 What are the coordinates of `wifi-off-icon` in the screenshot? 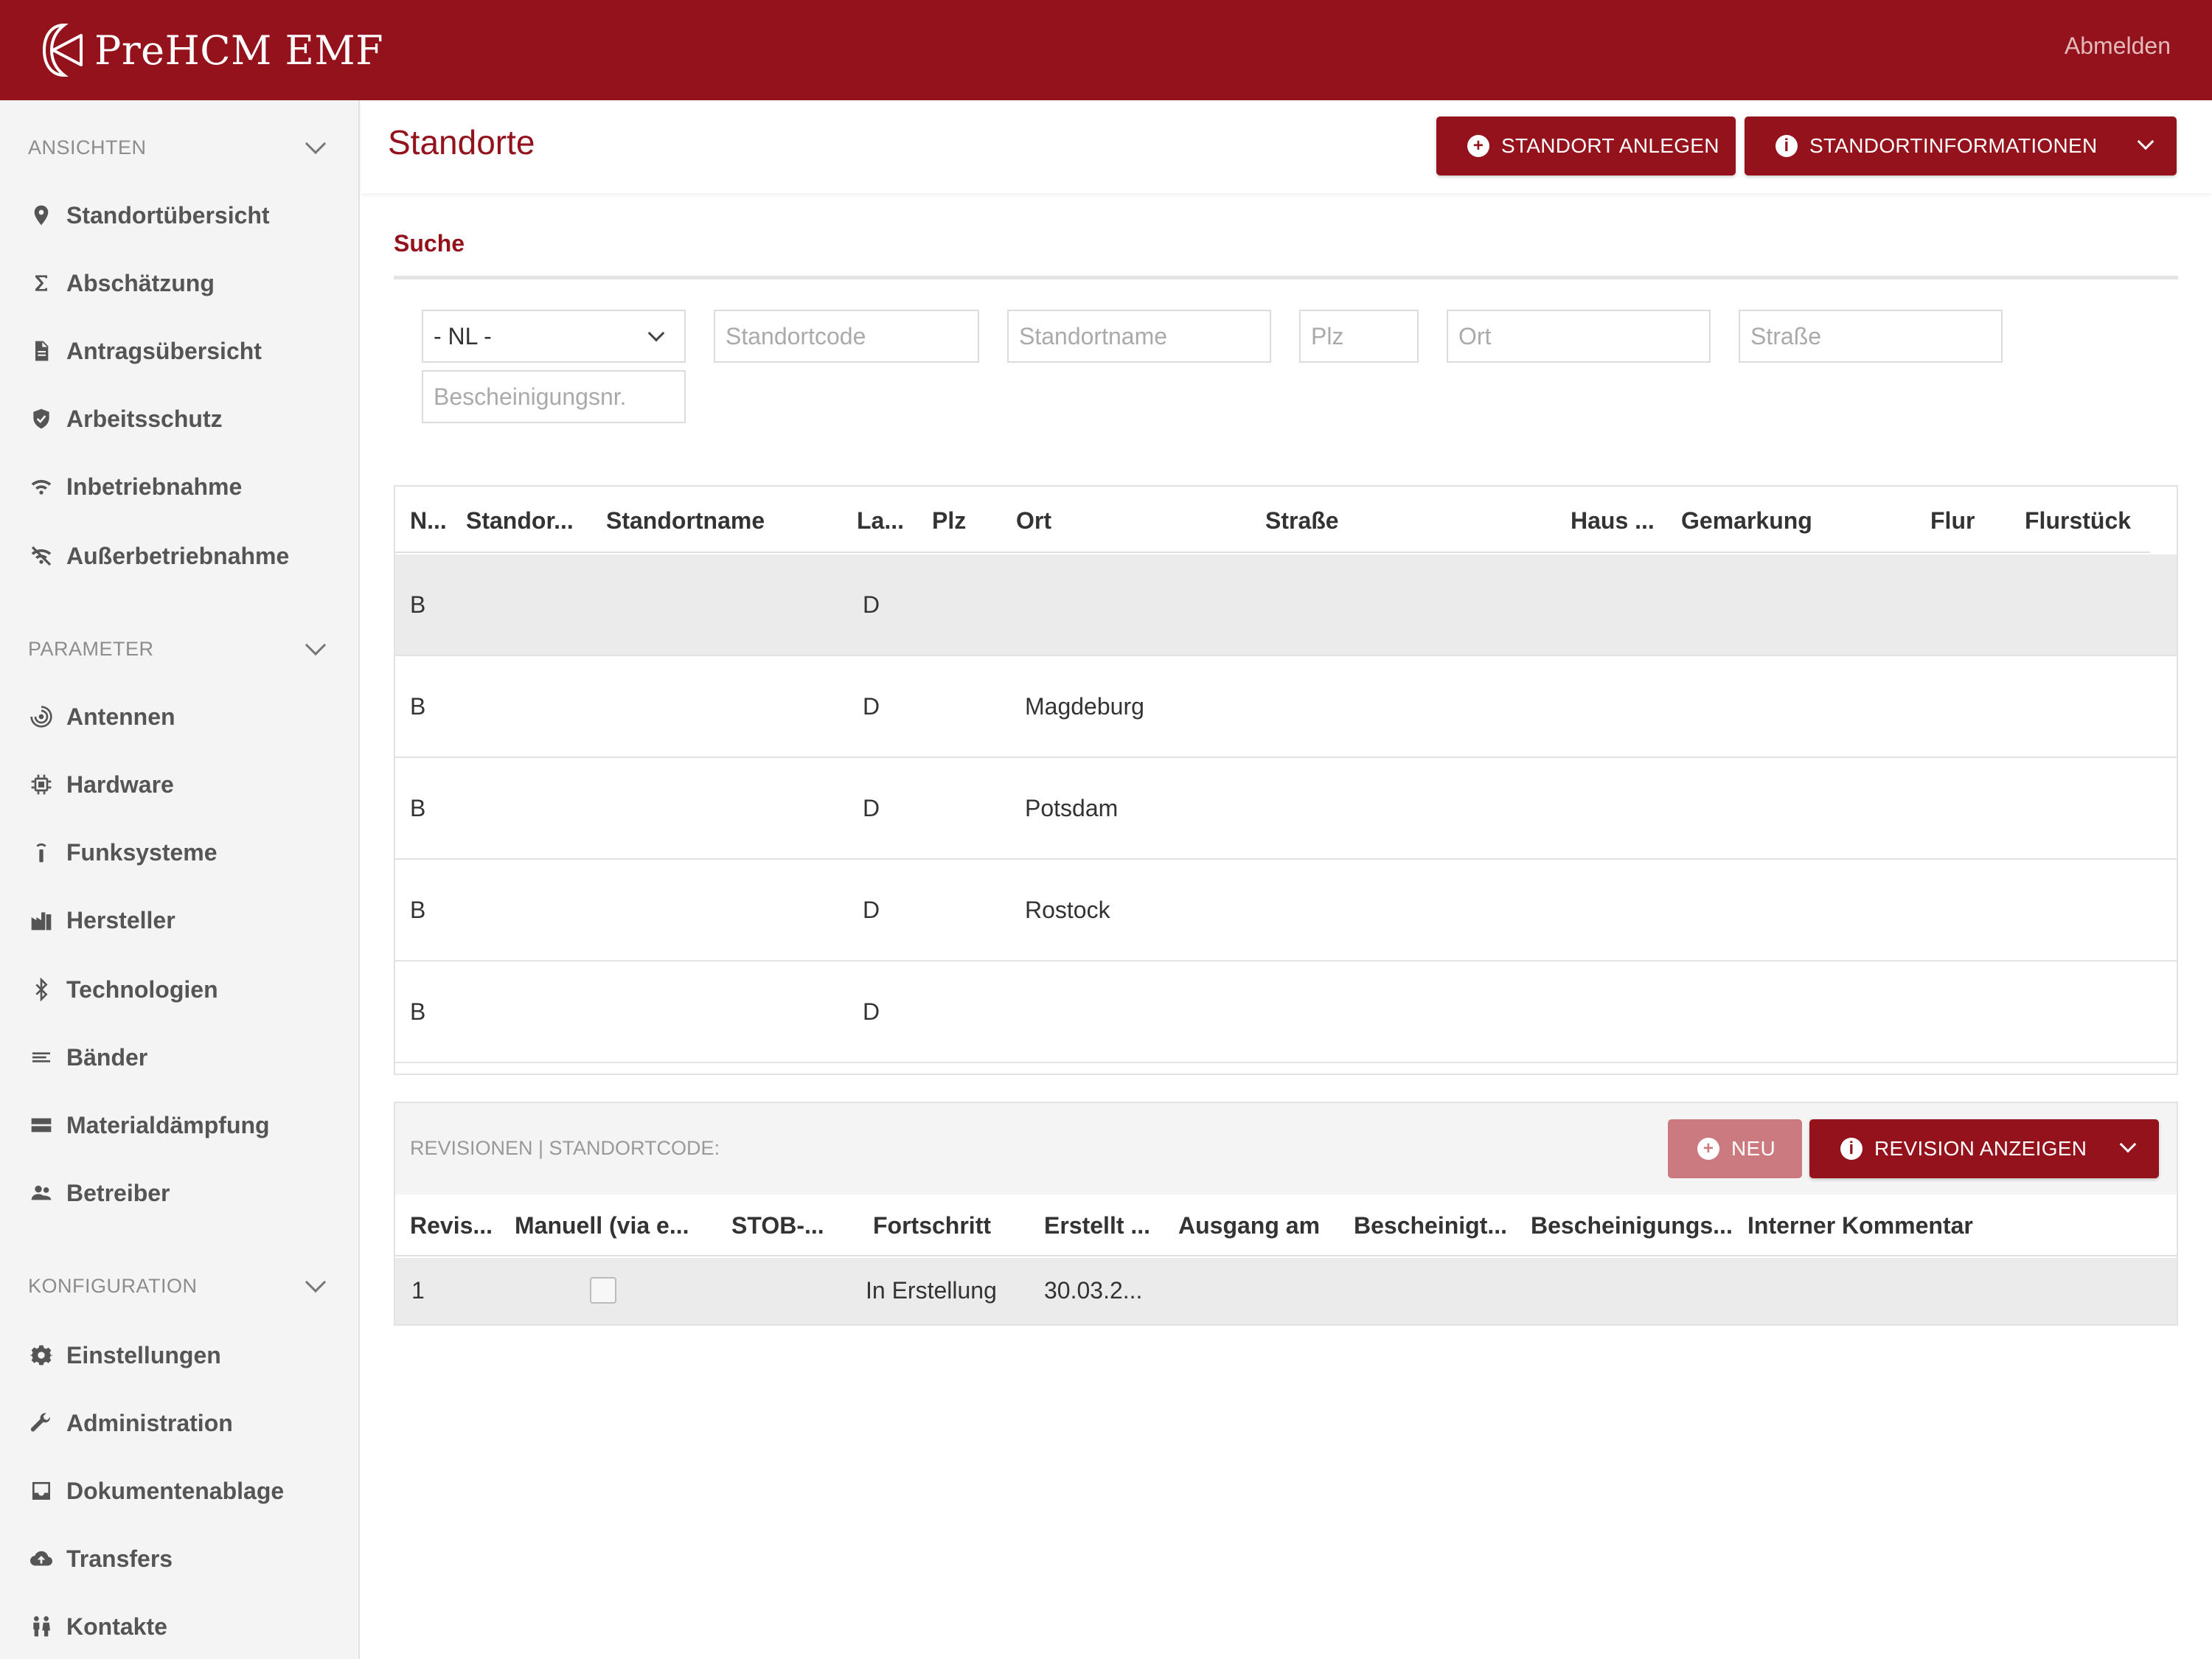 It's located at (41, 556).